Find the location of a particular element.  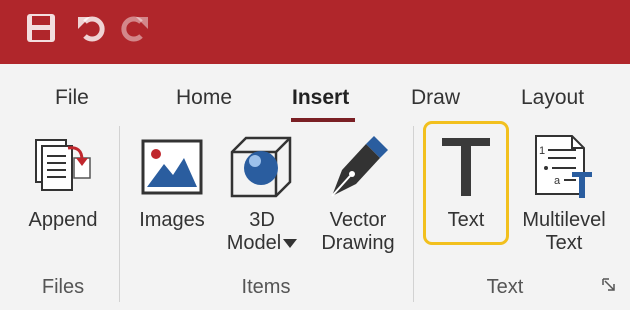

vector-drawing-button: Vector Drawing is located at coordinates (358, 197).